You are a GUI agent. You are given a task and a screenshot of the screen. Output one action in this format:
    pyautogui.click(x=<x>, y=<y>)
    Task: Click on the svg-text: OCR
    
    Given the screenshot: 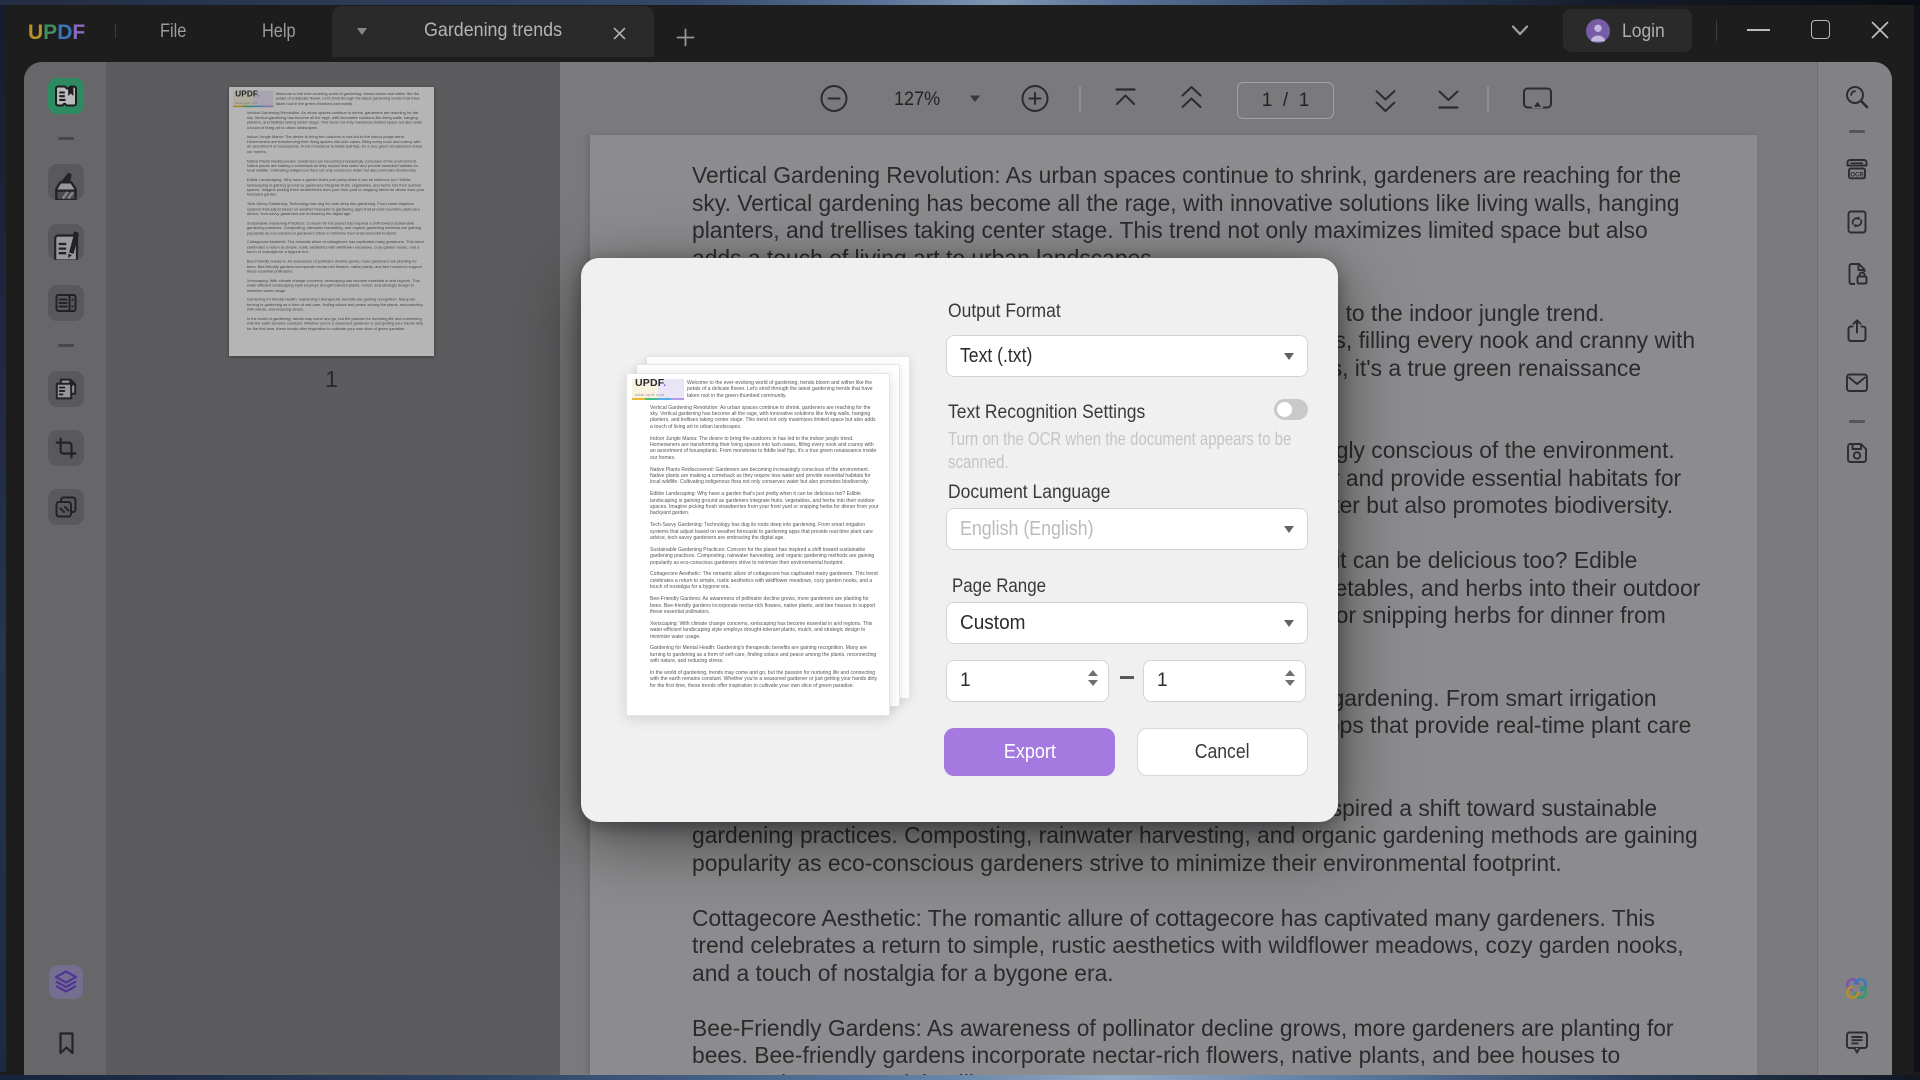 What is the action you would take?
    pyautogui.click(x=1857, y=175)
    